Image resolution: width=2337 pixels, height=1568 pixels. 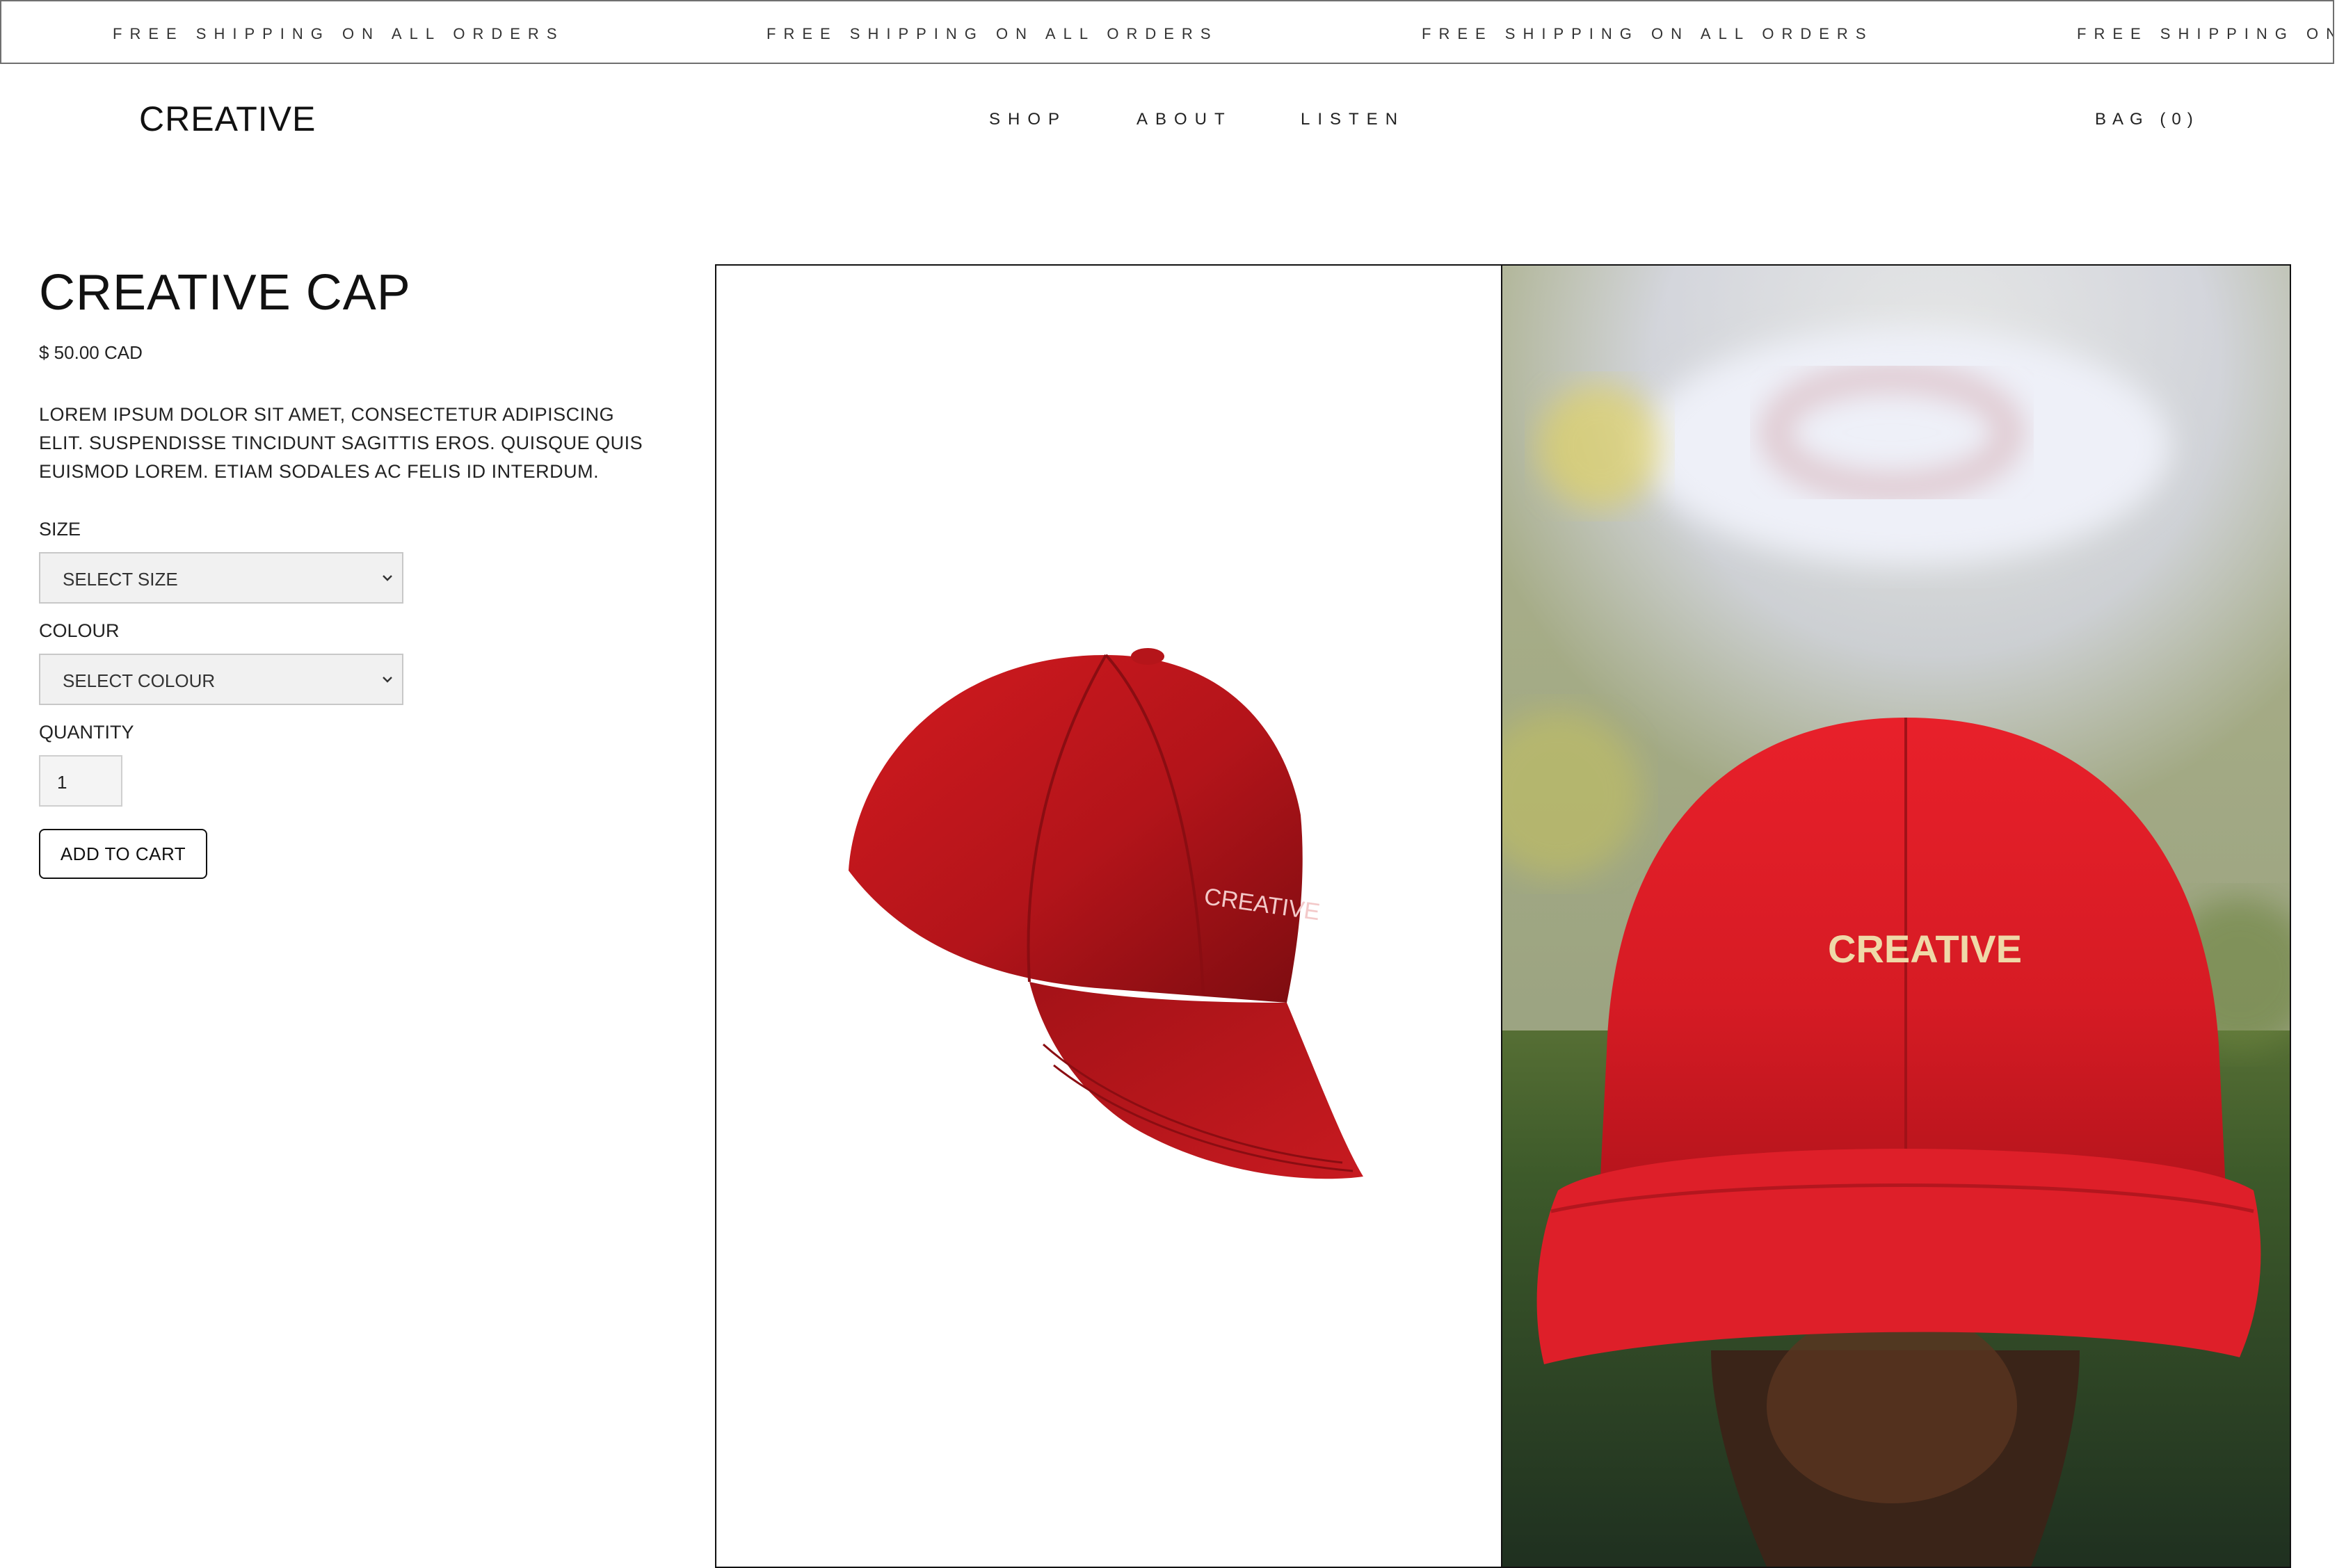 What do you see at coordinates (1925, 949) in the screenshot?
I see `cap-logo-text-right: CREATIVE` at bounding box center [1925, 949].